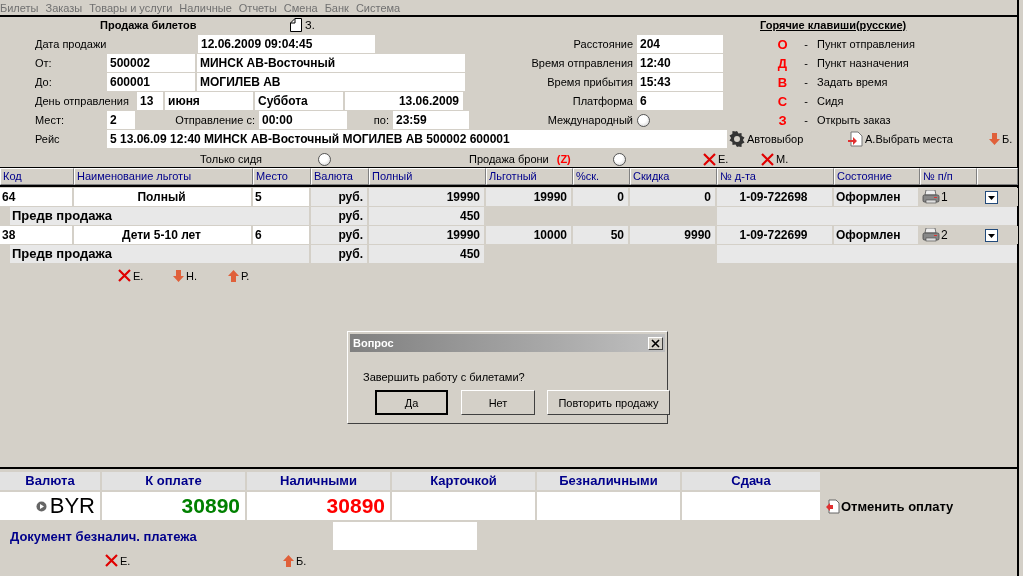  What do you see at coordinates (302, 25) in the screenshot?
I see `document-button: З.` at bounding box center [302, 25].